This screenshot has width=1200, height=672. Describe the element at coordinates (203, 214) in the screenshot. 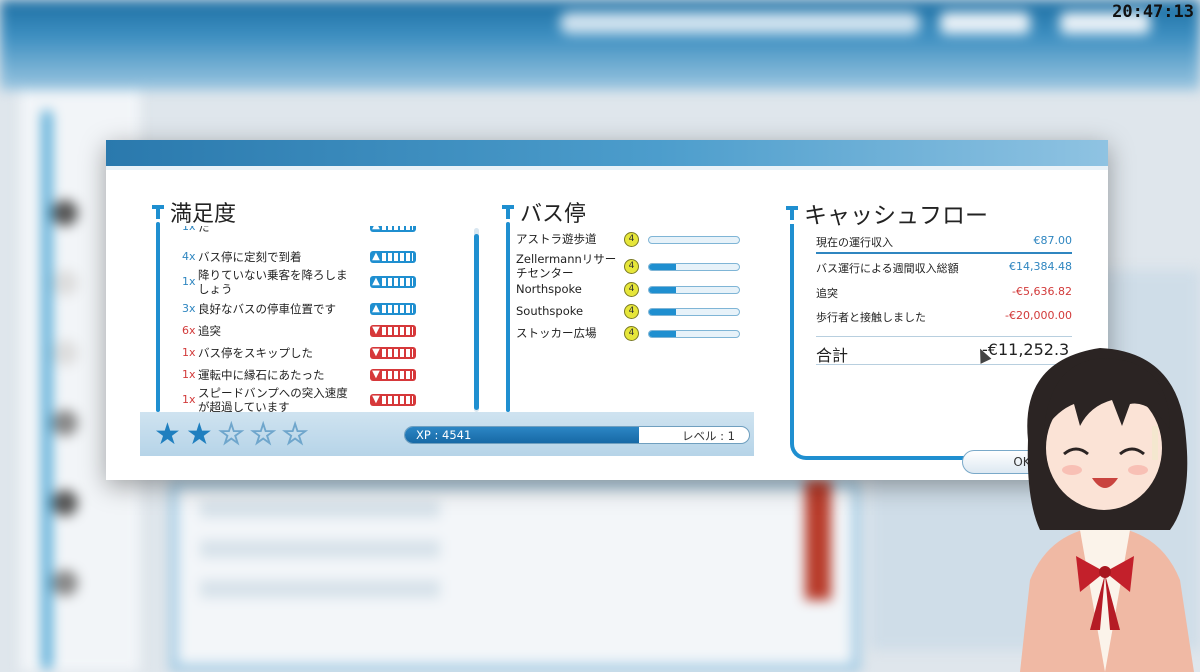

I see `satisfaction-title-label: 満足度` at that location.